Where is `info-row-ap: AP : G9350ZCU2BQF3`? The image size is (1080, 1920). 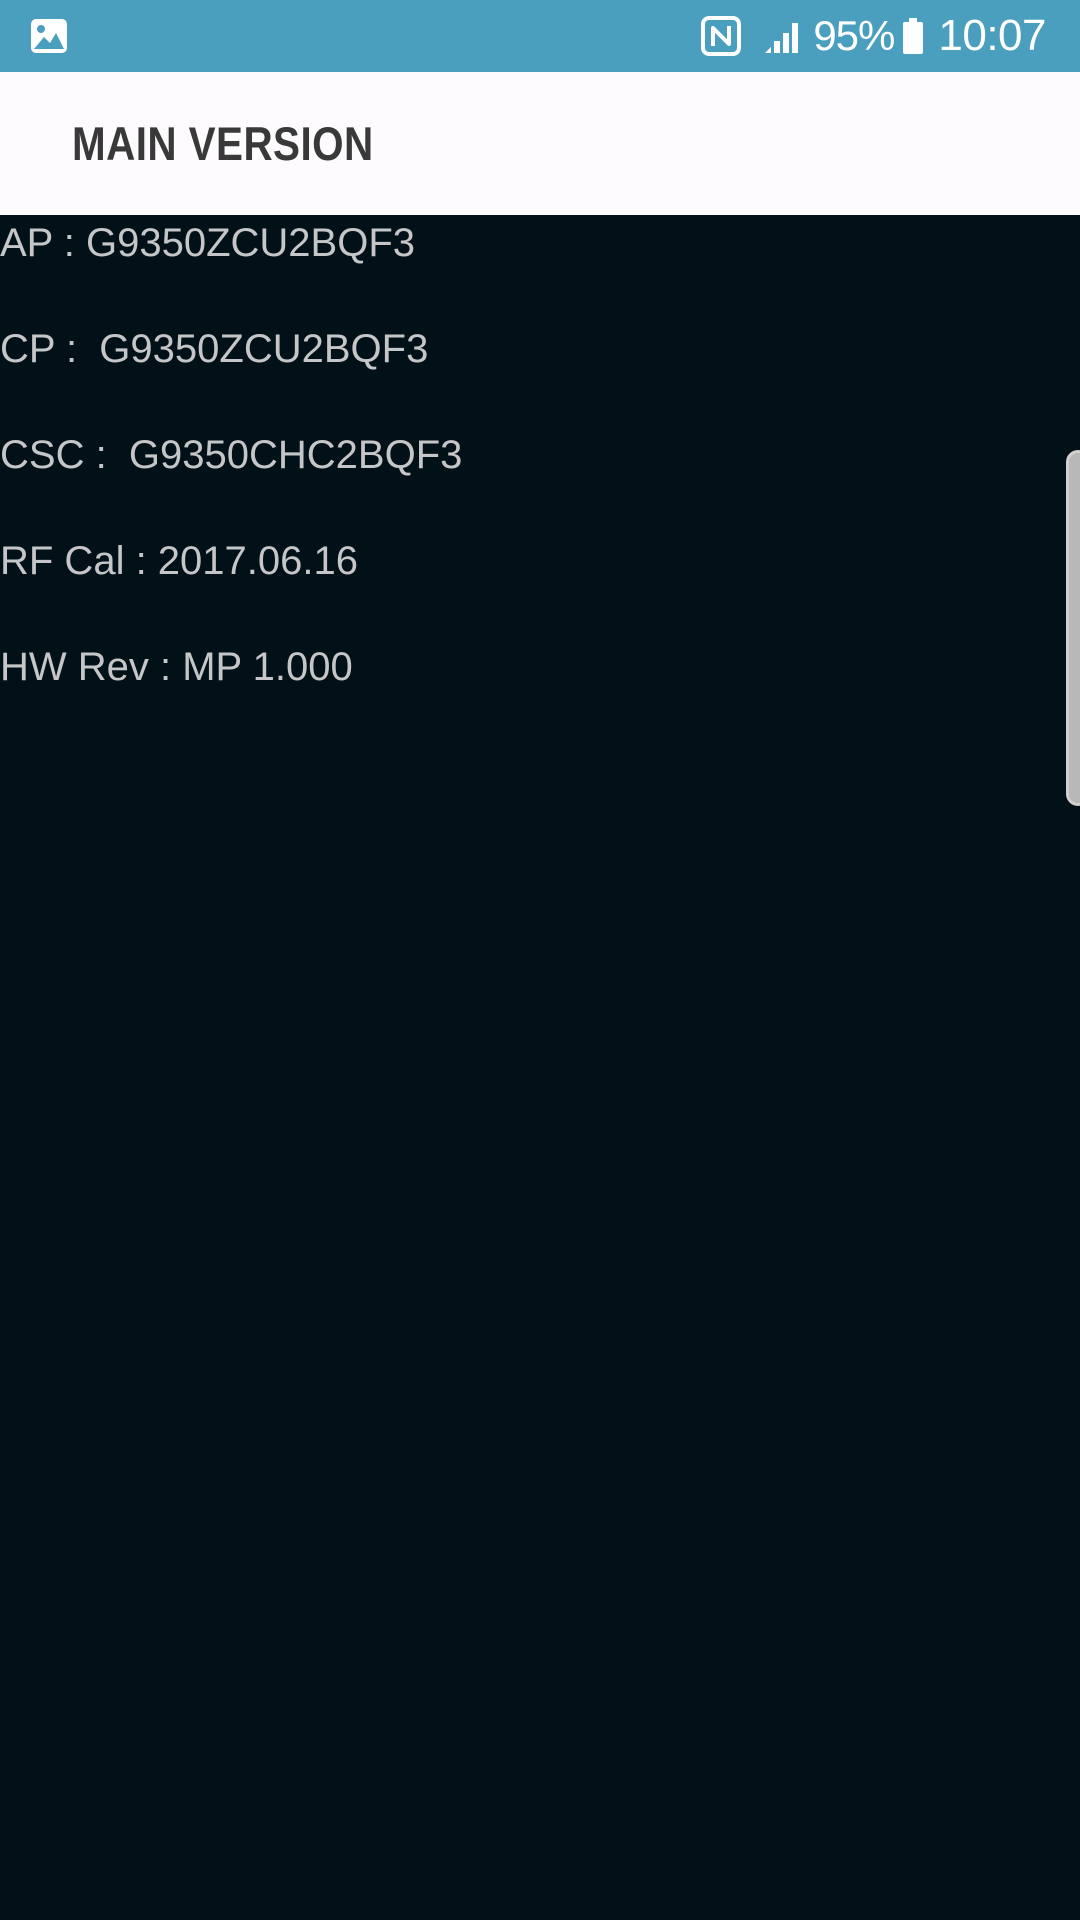 info-row-ap: AP : G9350ZCU2BQF3 is located at coordinates (207, 243).